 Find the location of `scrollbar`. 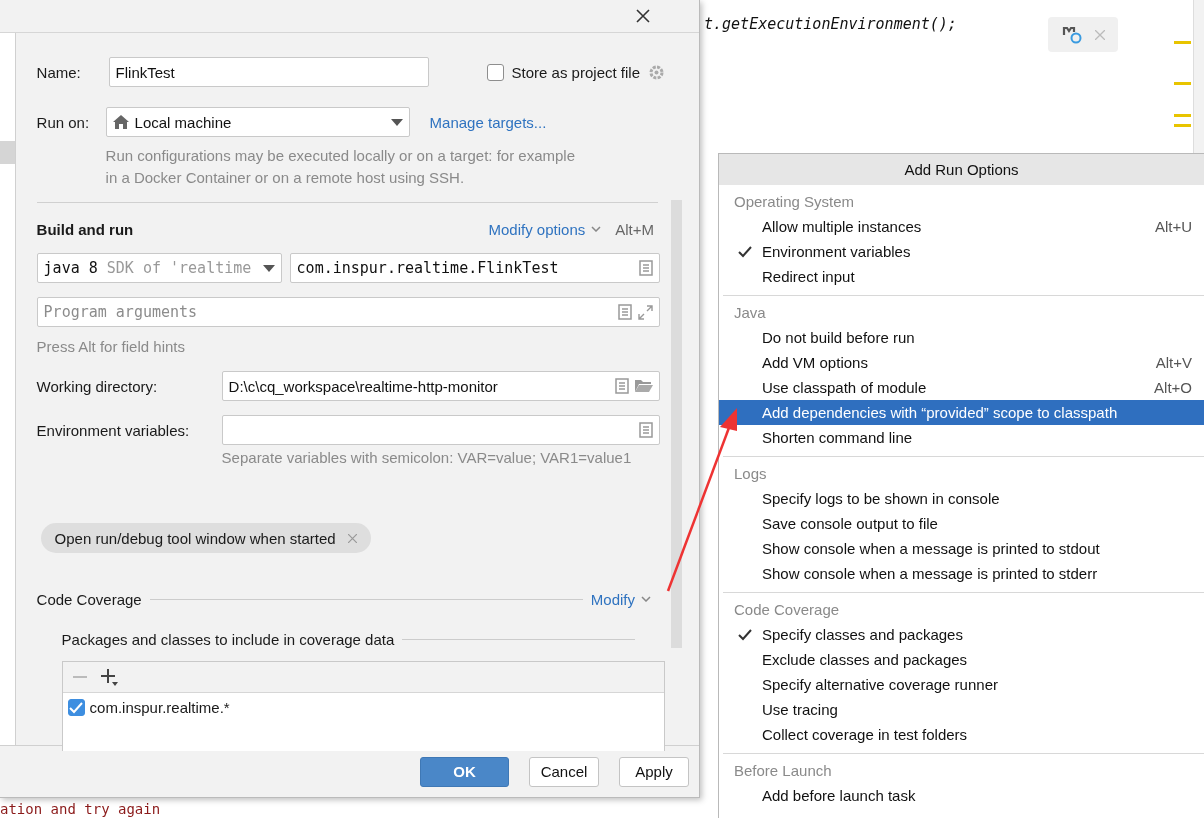

scrollbar is located at coordinates (676, 424).